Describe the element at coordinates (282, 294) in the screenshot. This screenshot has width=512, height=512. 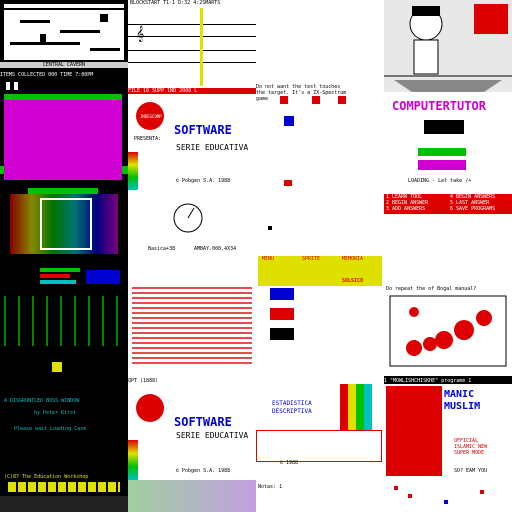
I see `train-sprite-blue` at that location.